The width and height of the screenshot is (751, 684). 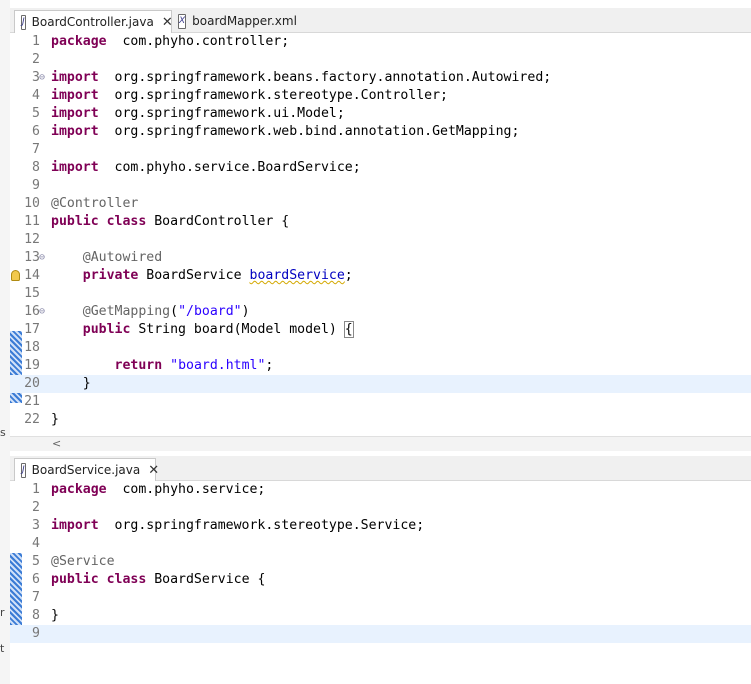 I want to click on line-number: 10, so click(x=32, y=203).